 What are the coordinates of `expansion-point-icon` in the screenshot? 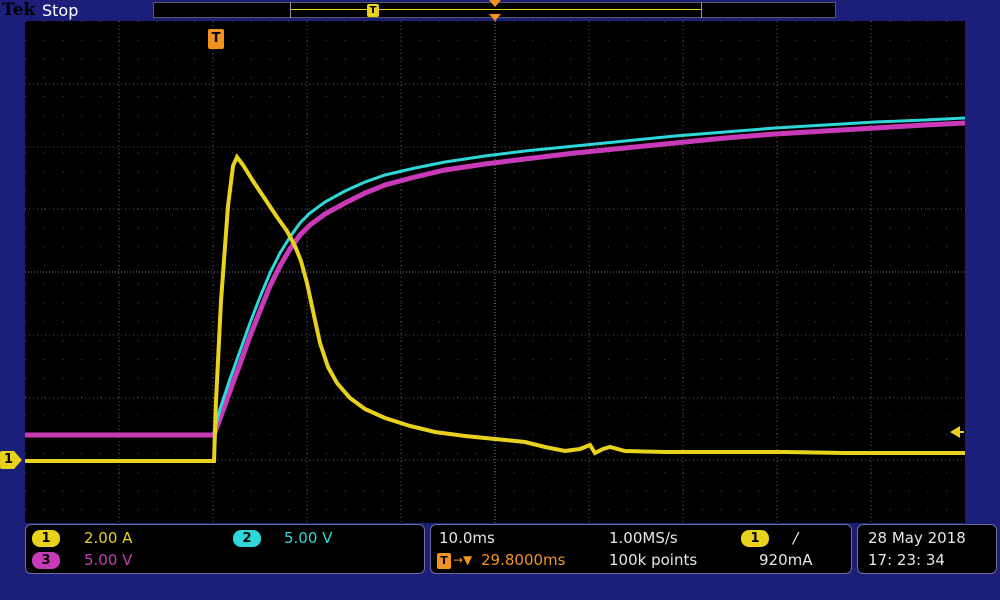 It's located at (495, 17).